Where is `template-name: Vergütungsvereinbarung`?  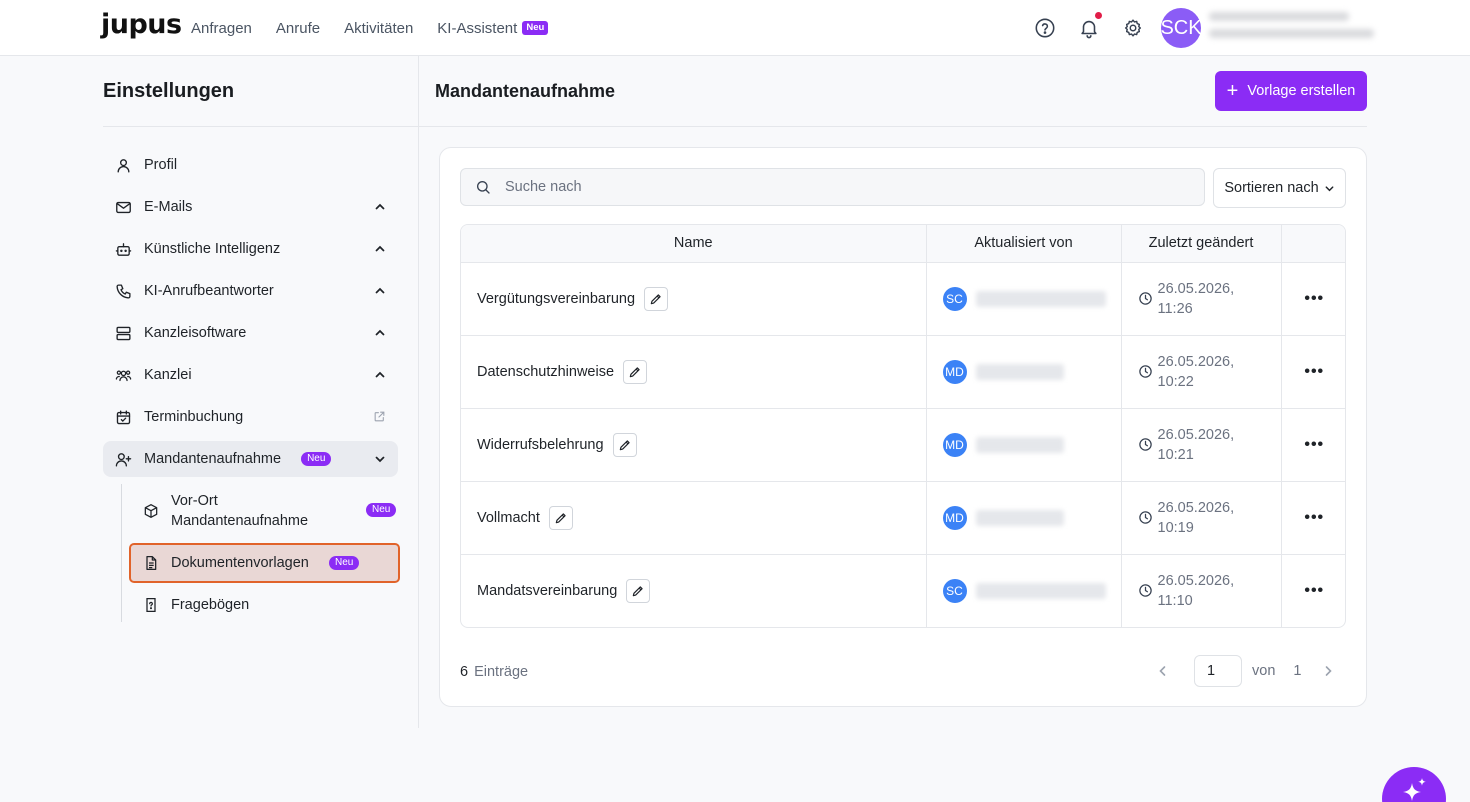 template-name: Vergütungsvereinbarung is located at coordinates (556, 299).